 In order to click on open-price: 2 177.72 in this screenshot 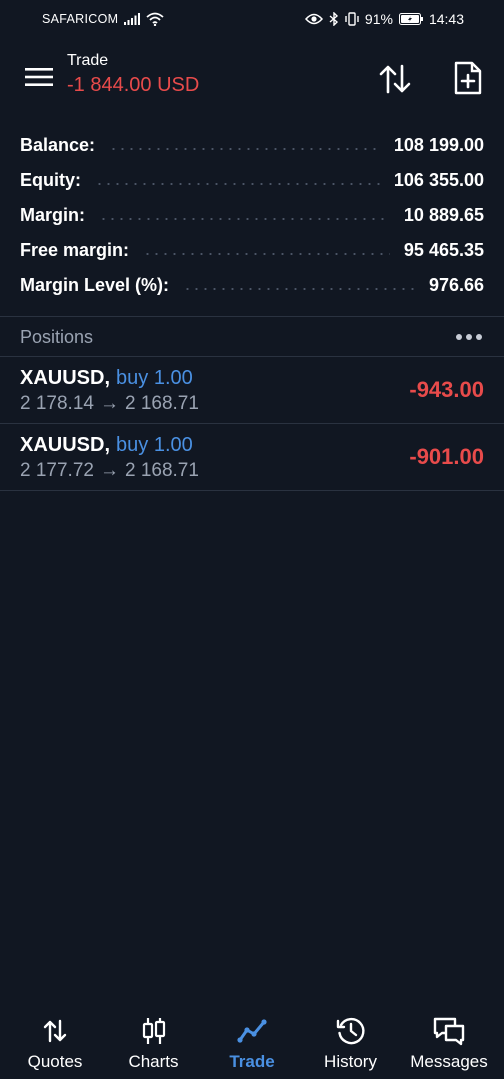, I will do `click(57, 470)`.